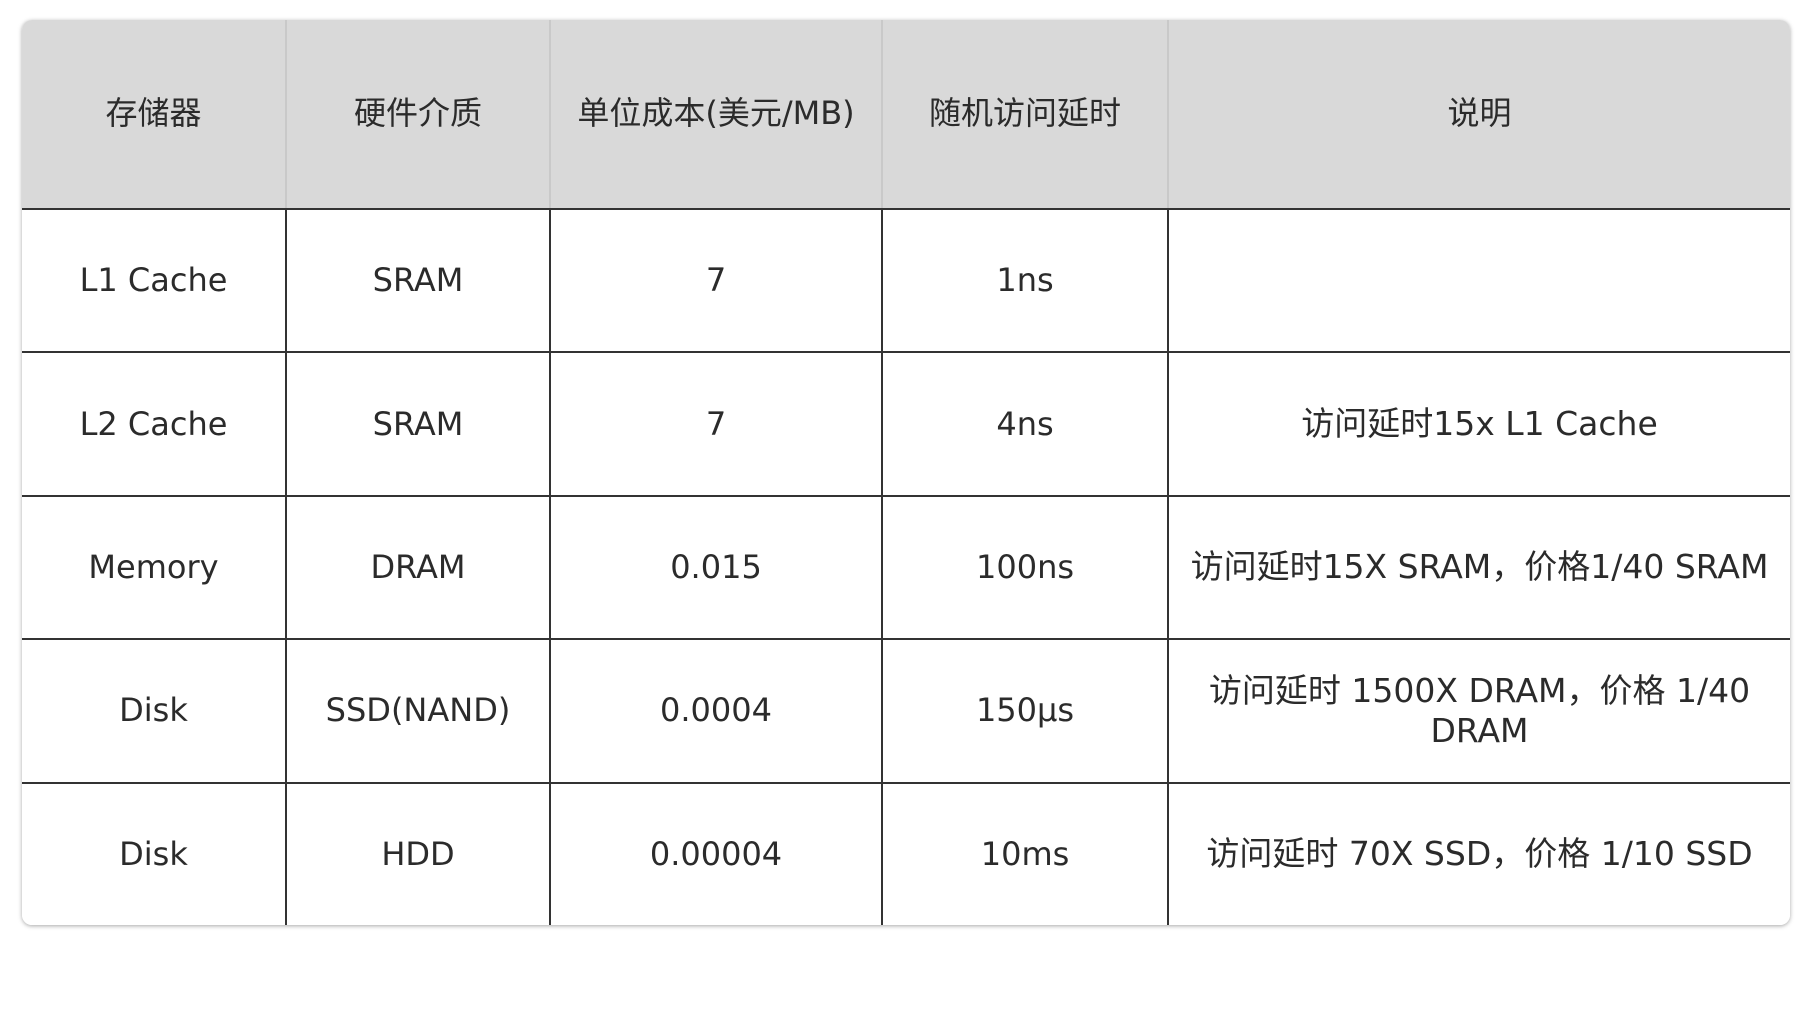  What do you see at coordinates (716, 853) in the screenshot?
I see `cell-unit-cost: 0.00004` at bounding box center [716, 853].